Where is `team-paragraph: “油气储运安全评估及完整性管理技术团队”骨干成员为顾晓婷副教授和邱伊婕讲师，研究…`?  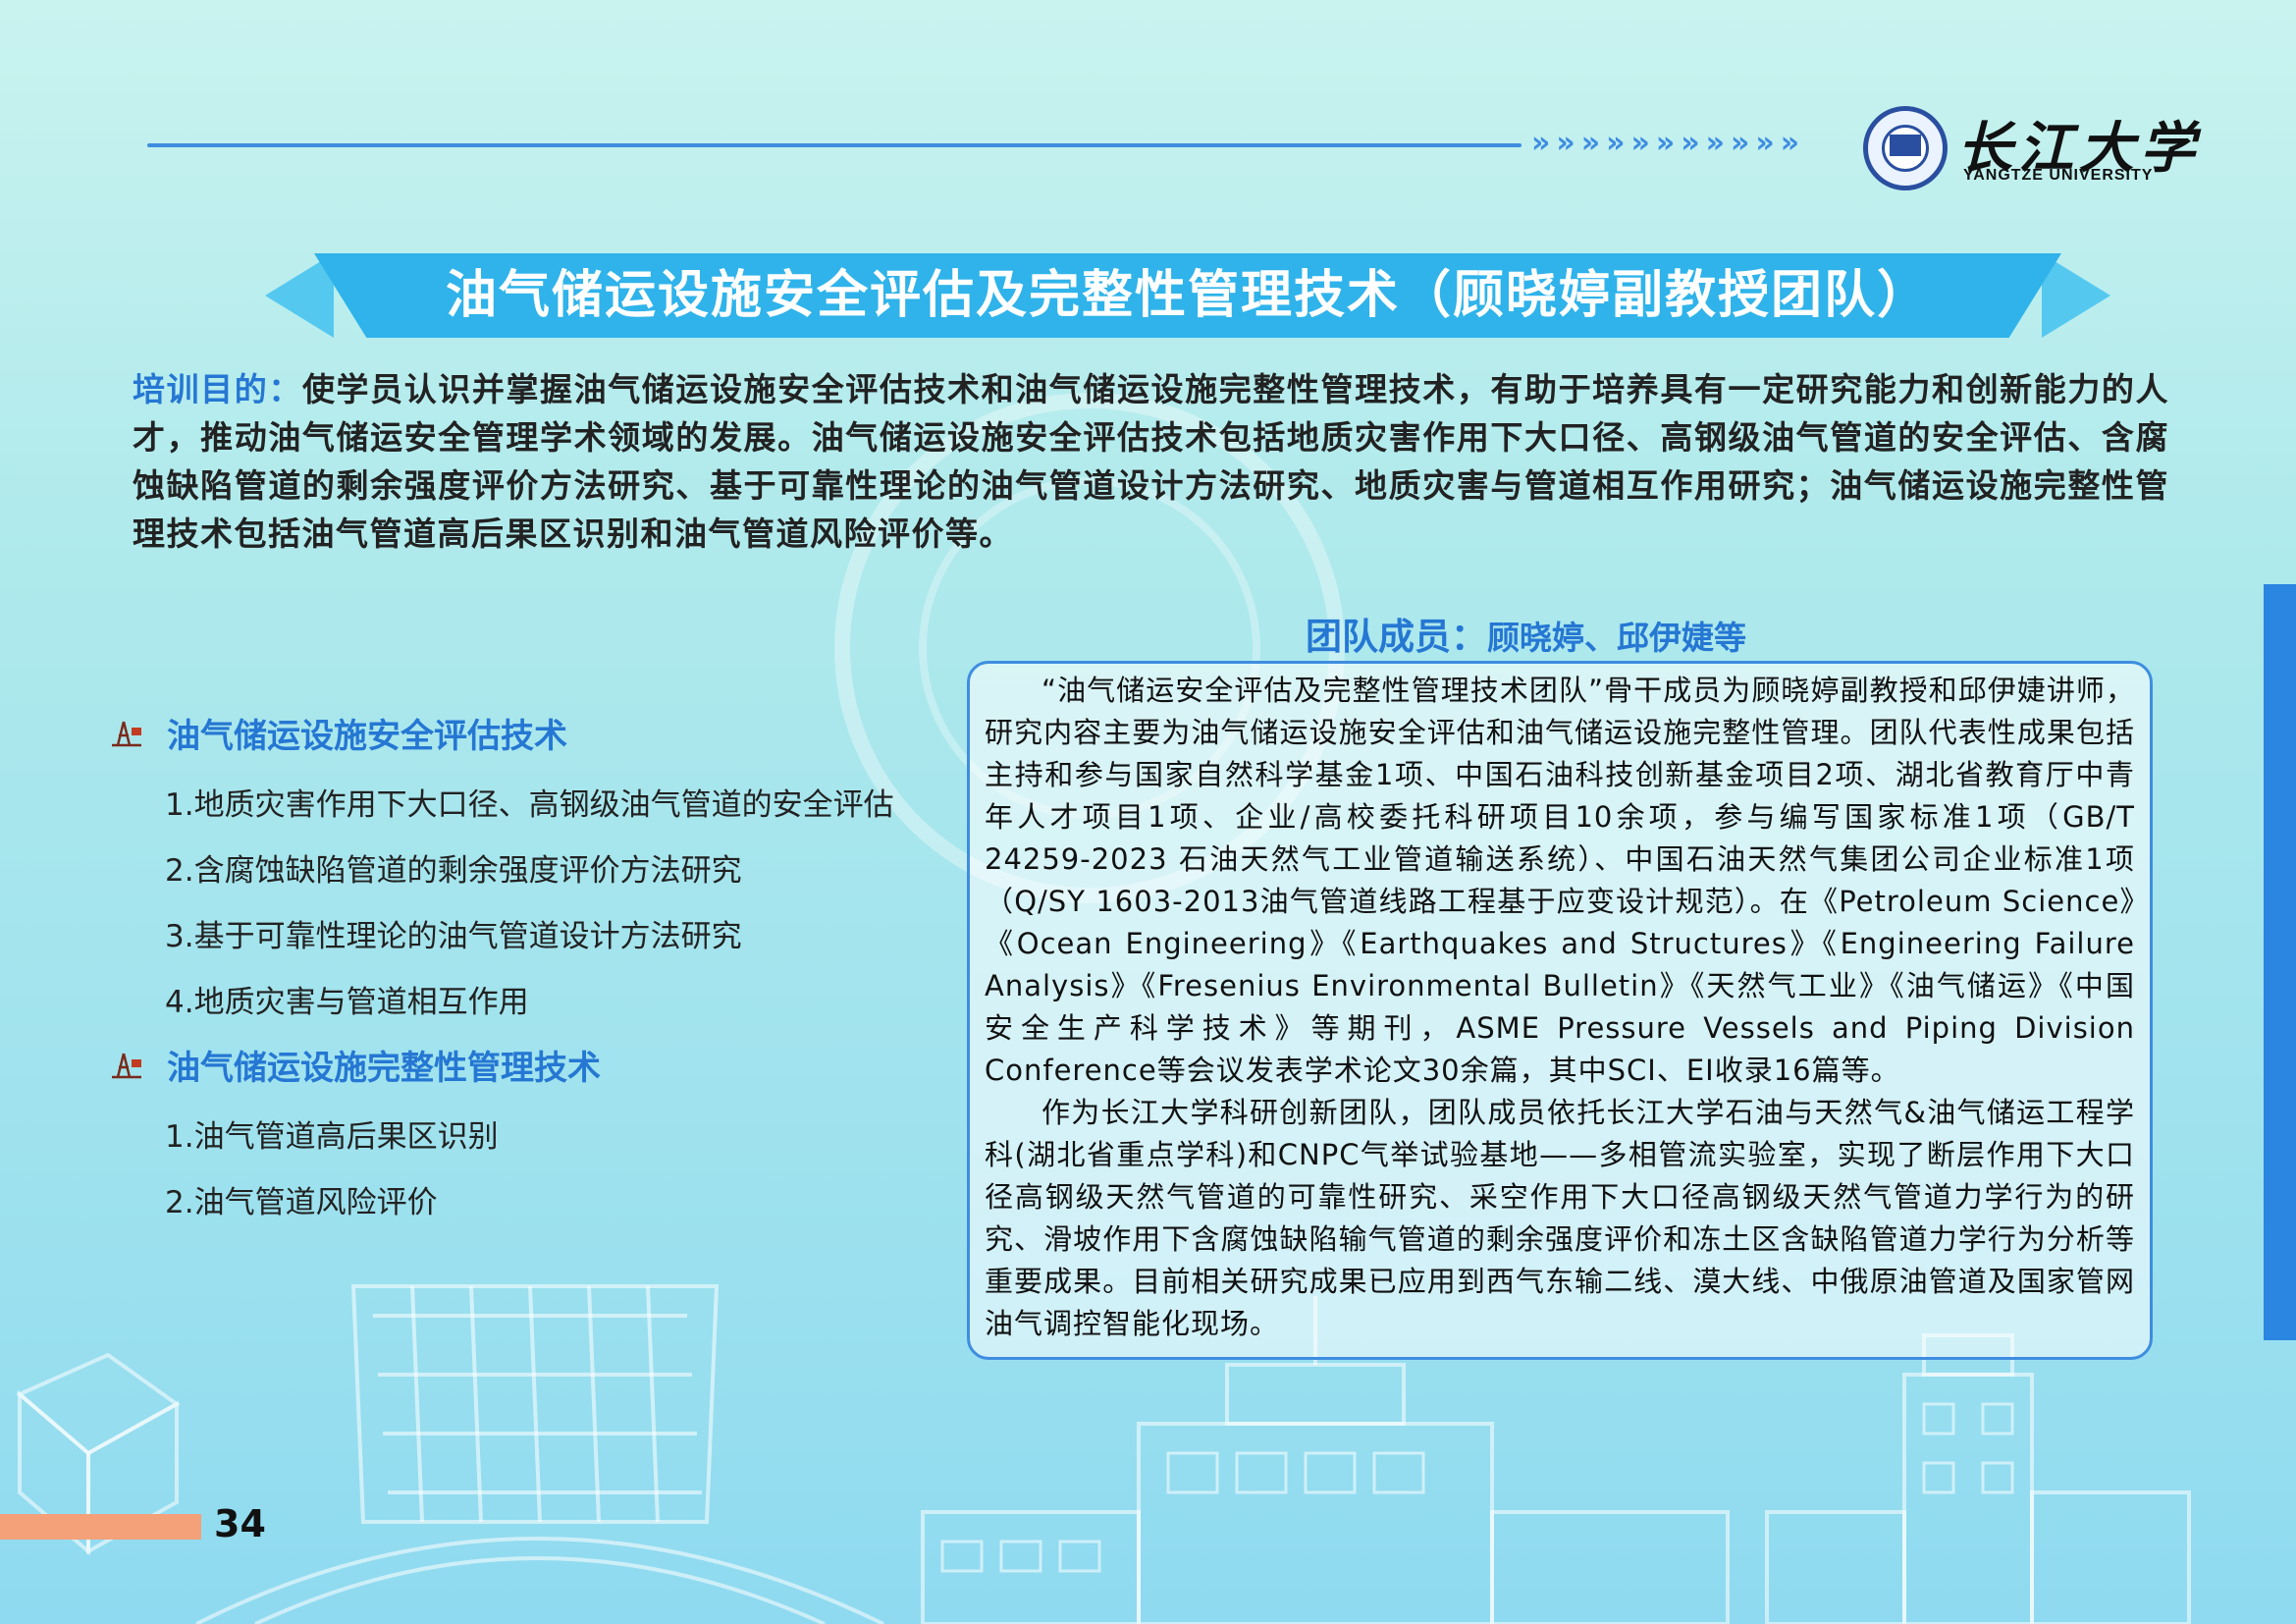
team-paragraph: “油气储运安全评估及完整性管理技术团队”骨干成员为顾晓婷副教授和邱伊婕讲师，研究… is located at coordinates (1560, 880).